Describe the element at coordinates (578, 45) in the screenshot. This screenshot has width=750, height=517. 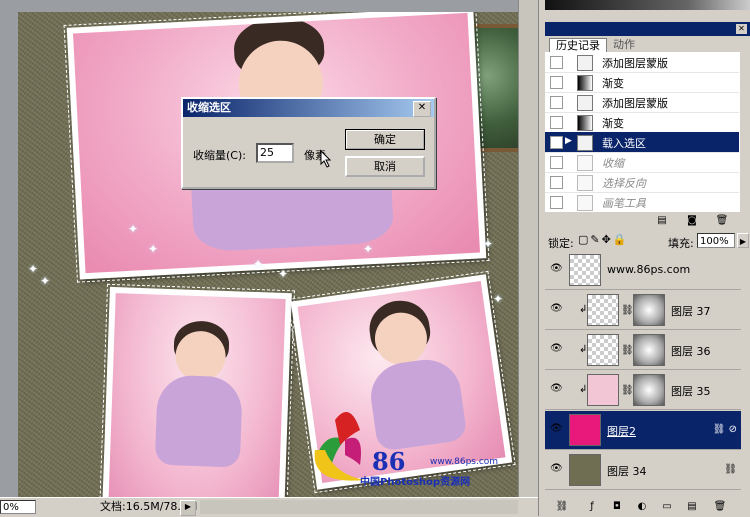
I see `tab-history: 历史记录` at that location.